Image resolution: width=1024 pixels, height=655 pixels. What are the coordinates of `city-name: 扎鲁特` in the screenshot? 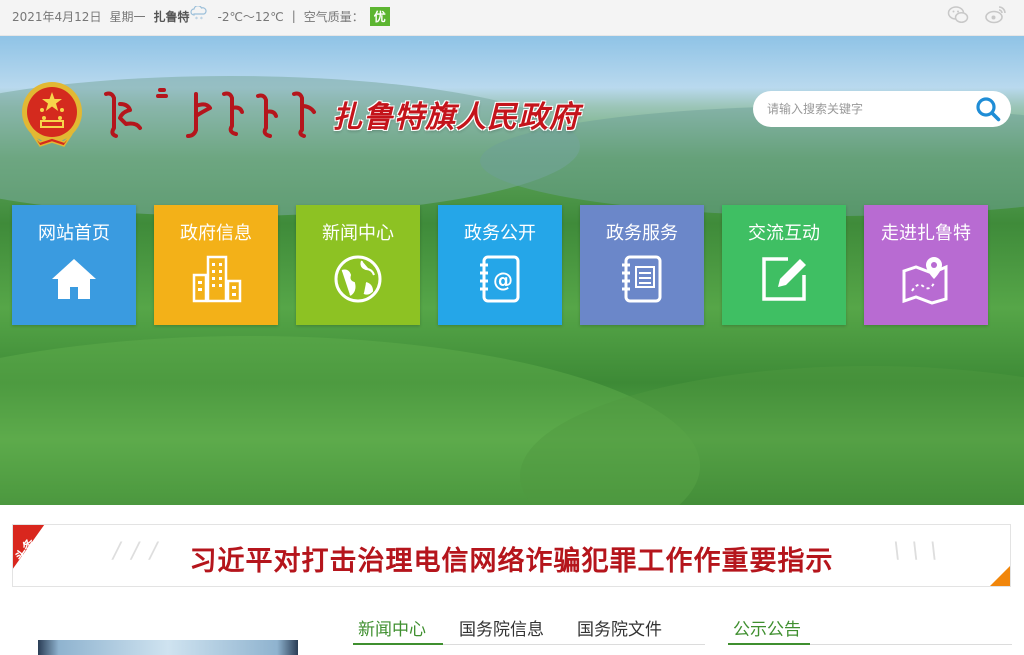 It's located at (171, 16).